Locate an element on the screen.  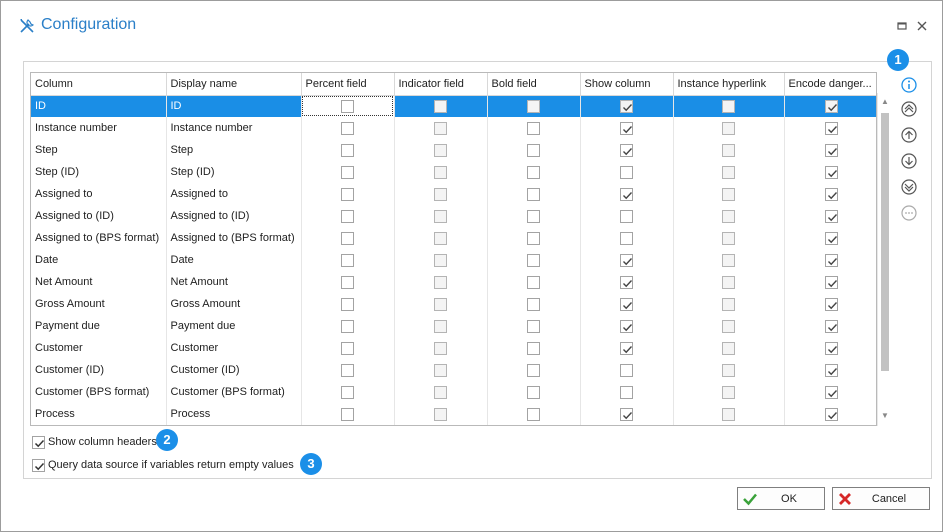
cell-column-name: Customer is located at coordinates (99, 348).